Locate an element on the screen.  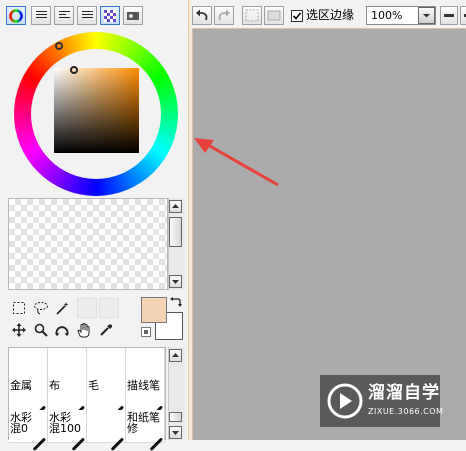
selection-edge-checkbox is located at coordinates (297, 16).